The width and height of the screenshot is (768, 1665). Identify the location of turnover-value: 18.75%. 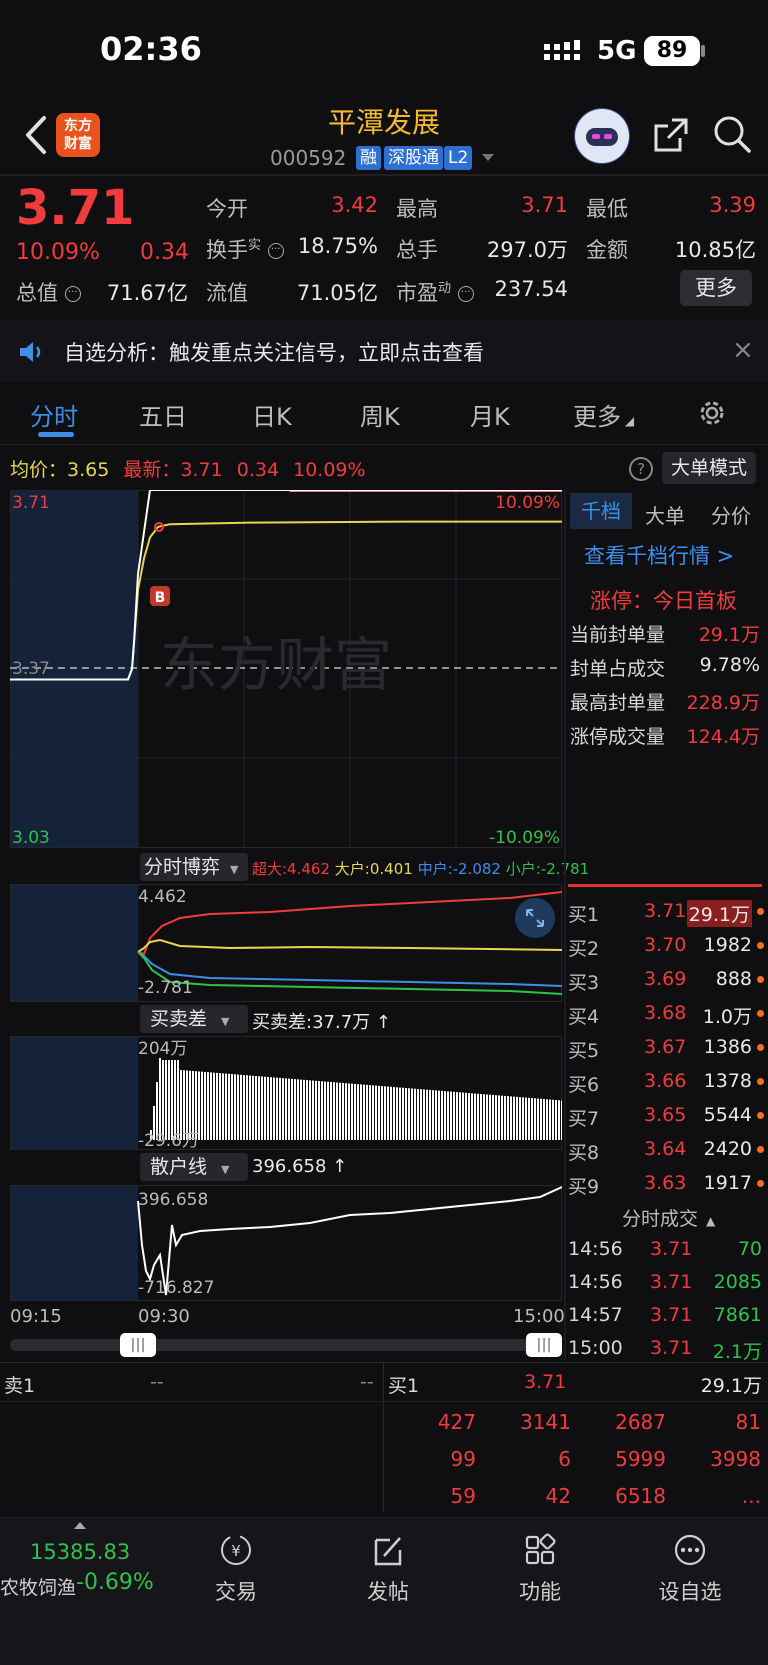
(337, 246).